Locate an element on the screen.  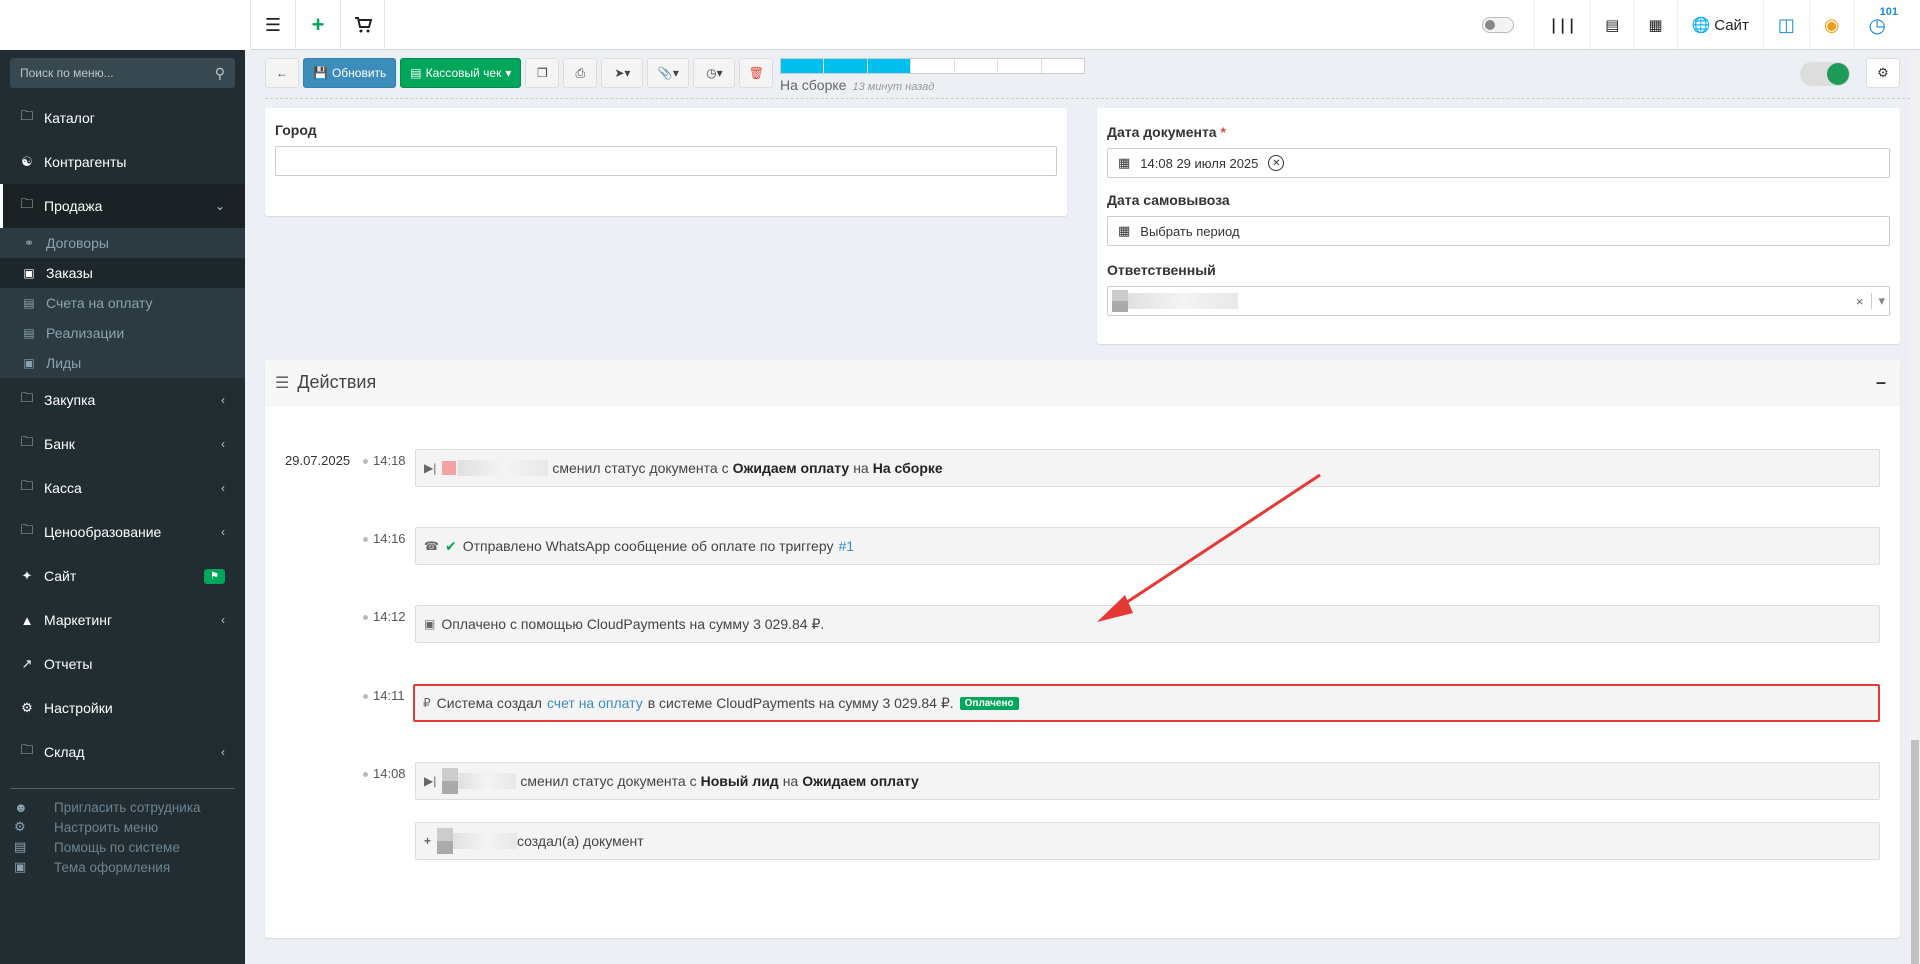
sidebar-subitem-leads: ▣ Лиды is located at coordinates (122, 363).